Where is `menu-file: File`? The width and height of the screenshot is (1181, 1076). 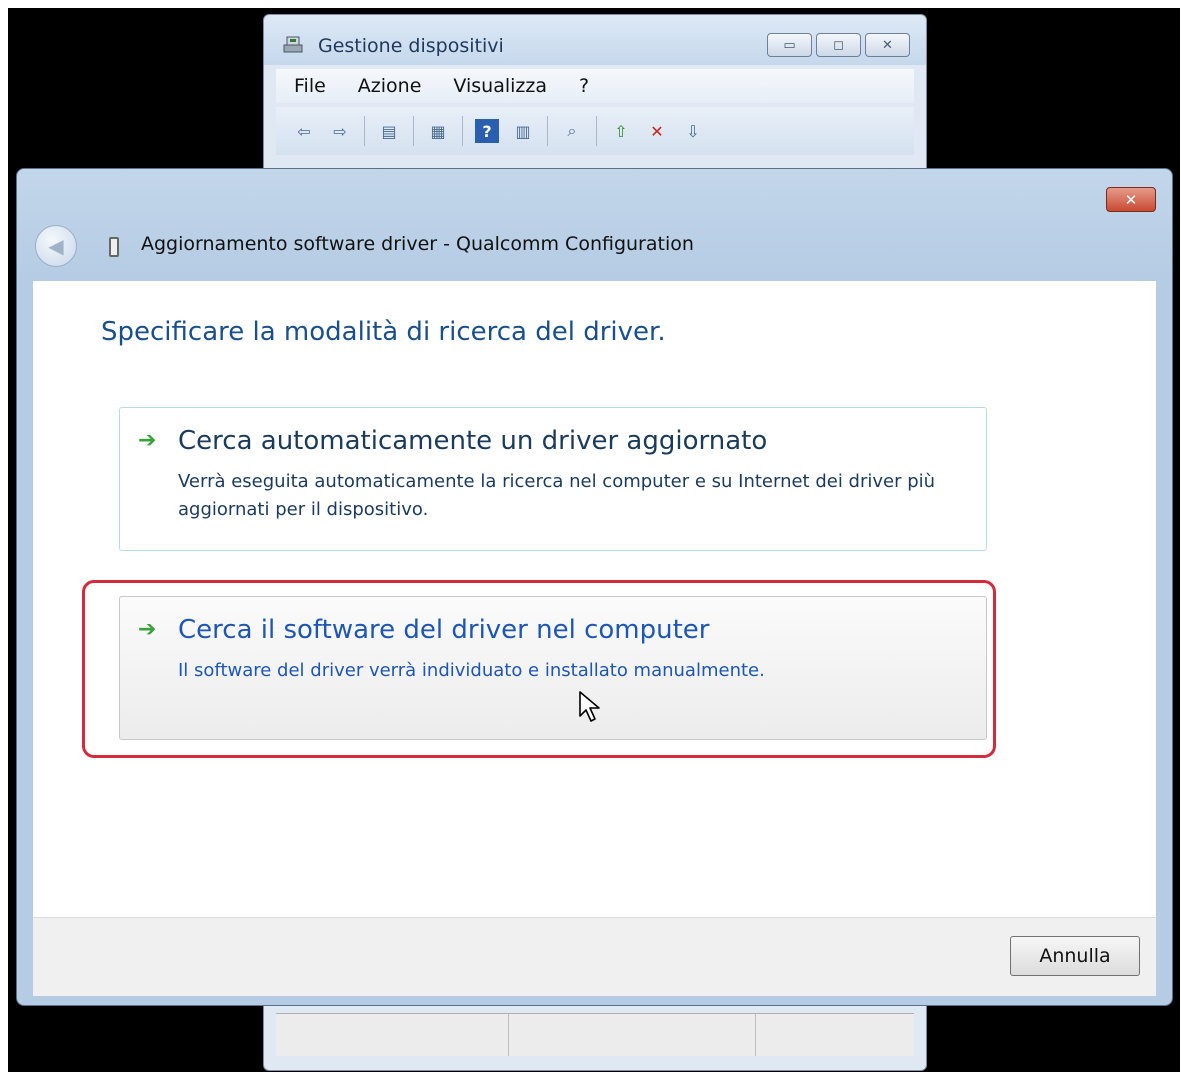 menu-file: File is located at coordinates (308, 86).